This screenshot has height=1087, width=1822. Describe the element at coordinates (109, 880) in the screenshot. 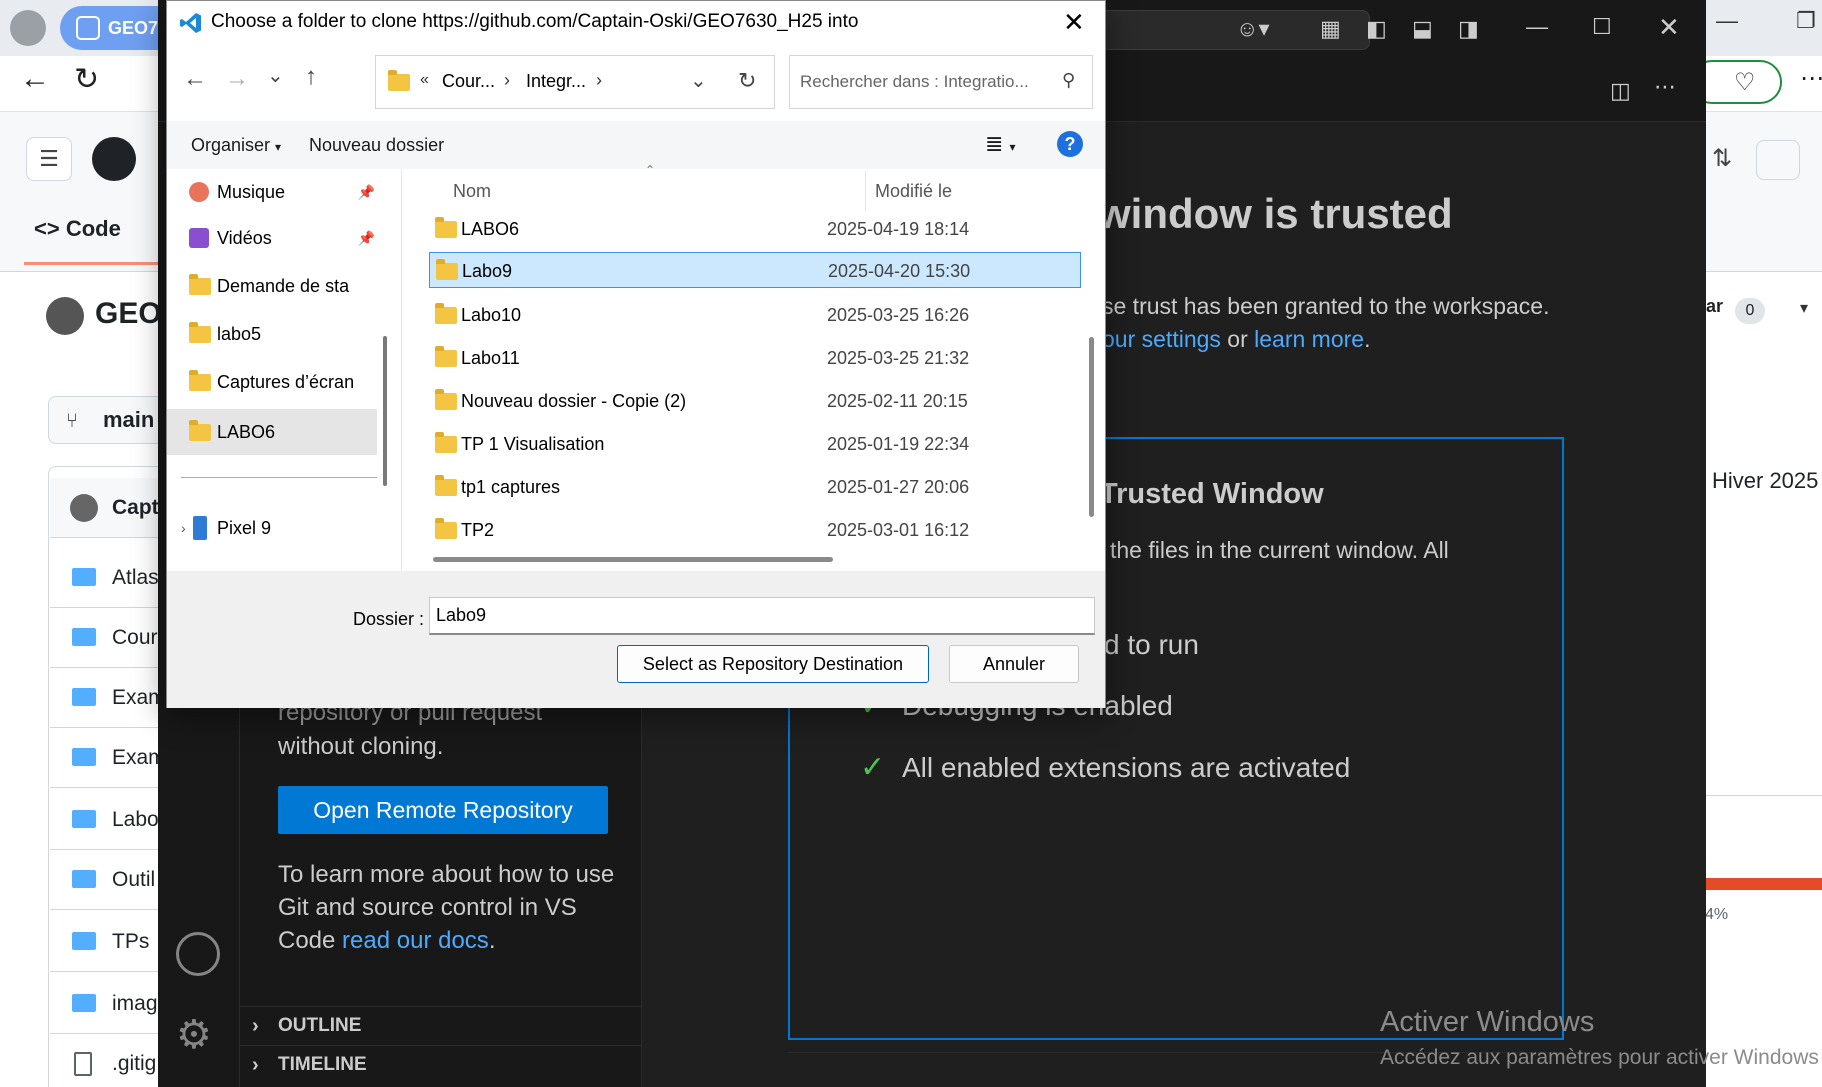

I see `list-item: Outil` at that location.